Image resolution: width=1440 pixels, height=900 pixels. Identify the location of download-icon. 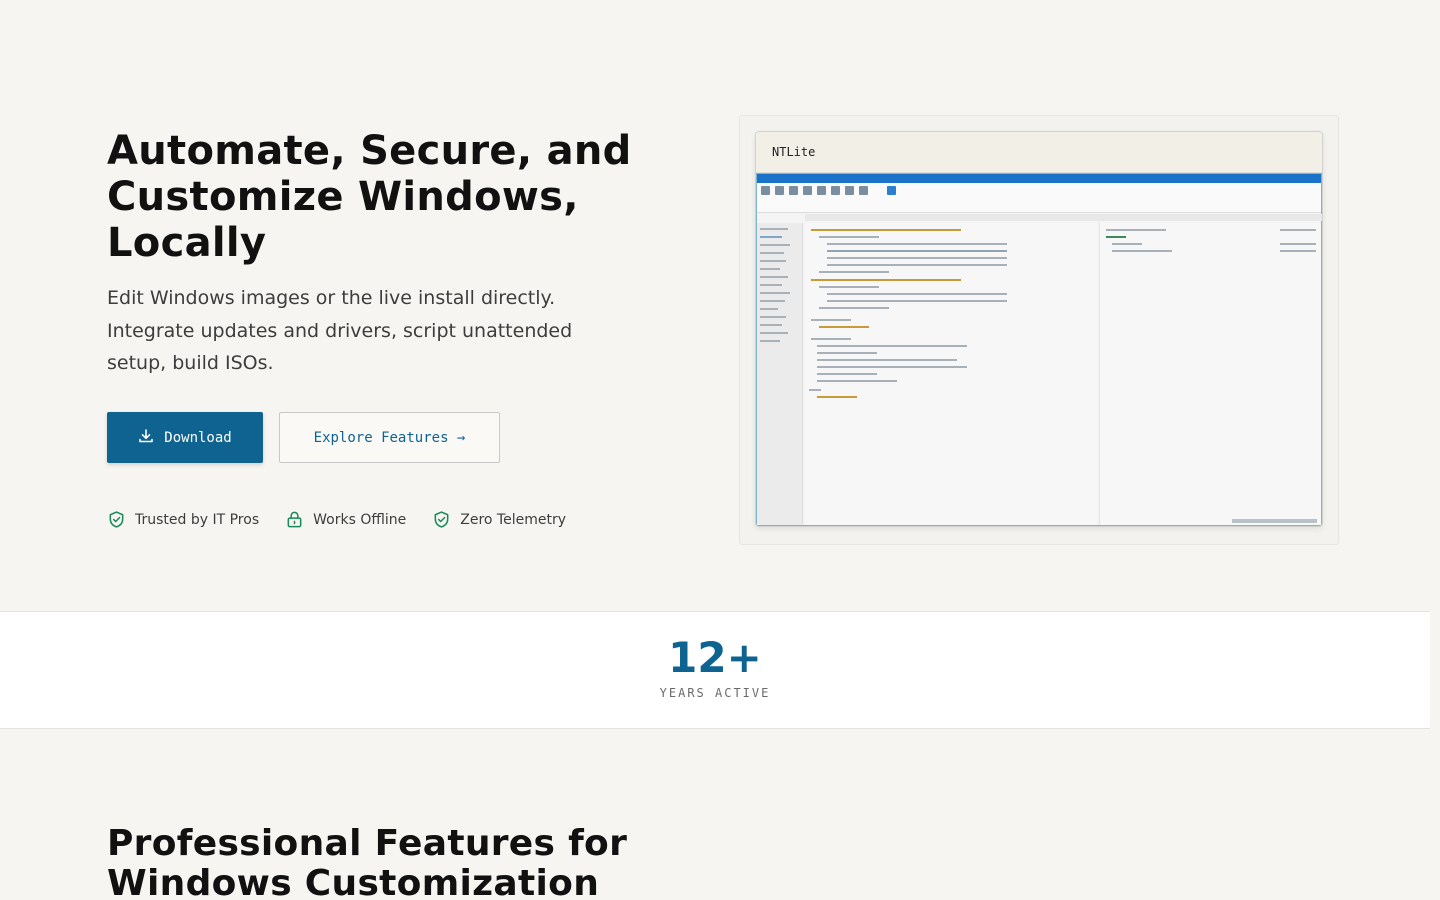
(146, 438).